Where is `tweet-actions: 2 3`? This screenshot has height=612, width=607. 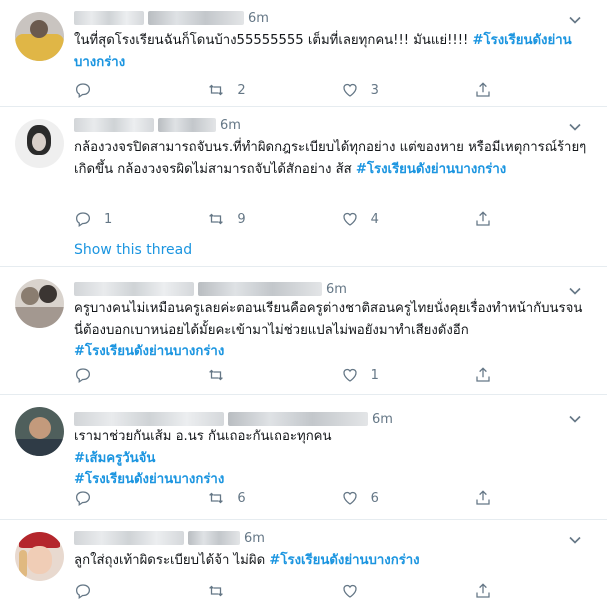
tweet-actions: 2 3 is located at coordinates (289, 90).